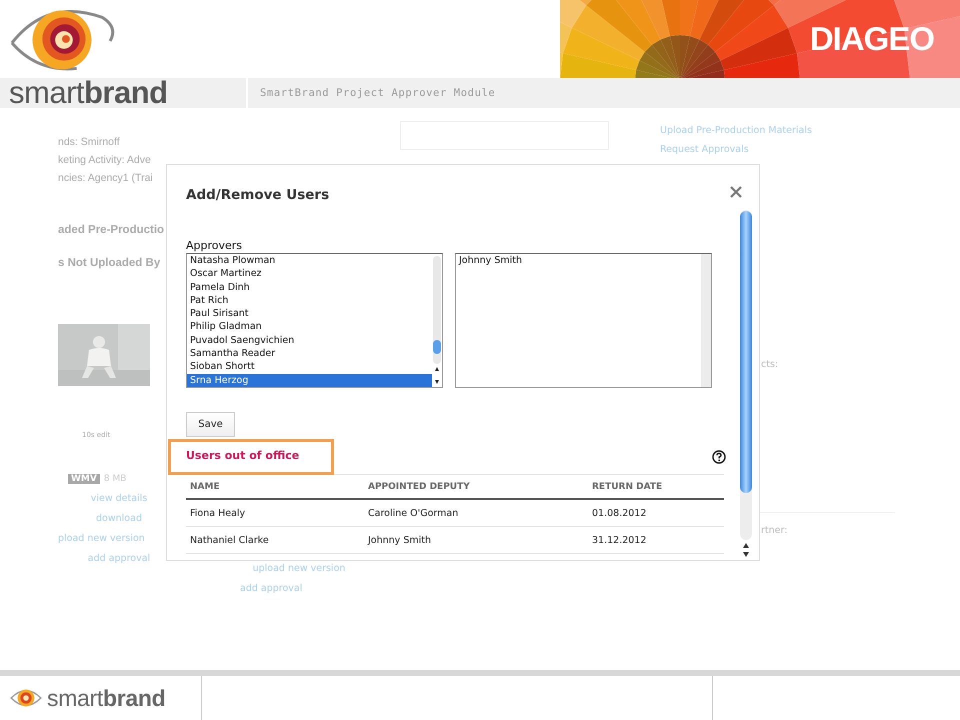  What do you see at coordinates (111, 230) in the screenshot?
I see `section-heading: aded Pre-Productio` at bounding box center [111, 230].